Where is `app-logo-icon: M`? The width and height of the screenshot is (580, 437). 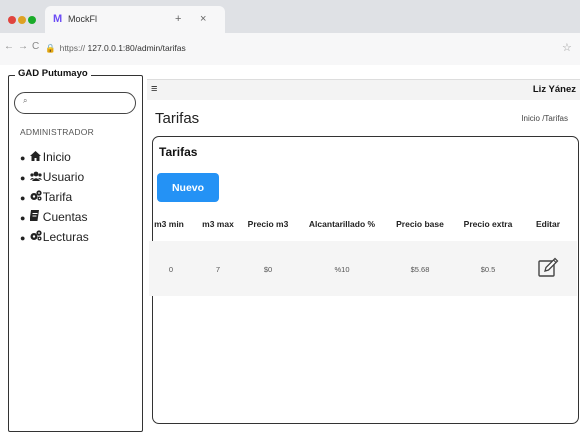 app-logo-icon: M is located at coordinates (58, 19).